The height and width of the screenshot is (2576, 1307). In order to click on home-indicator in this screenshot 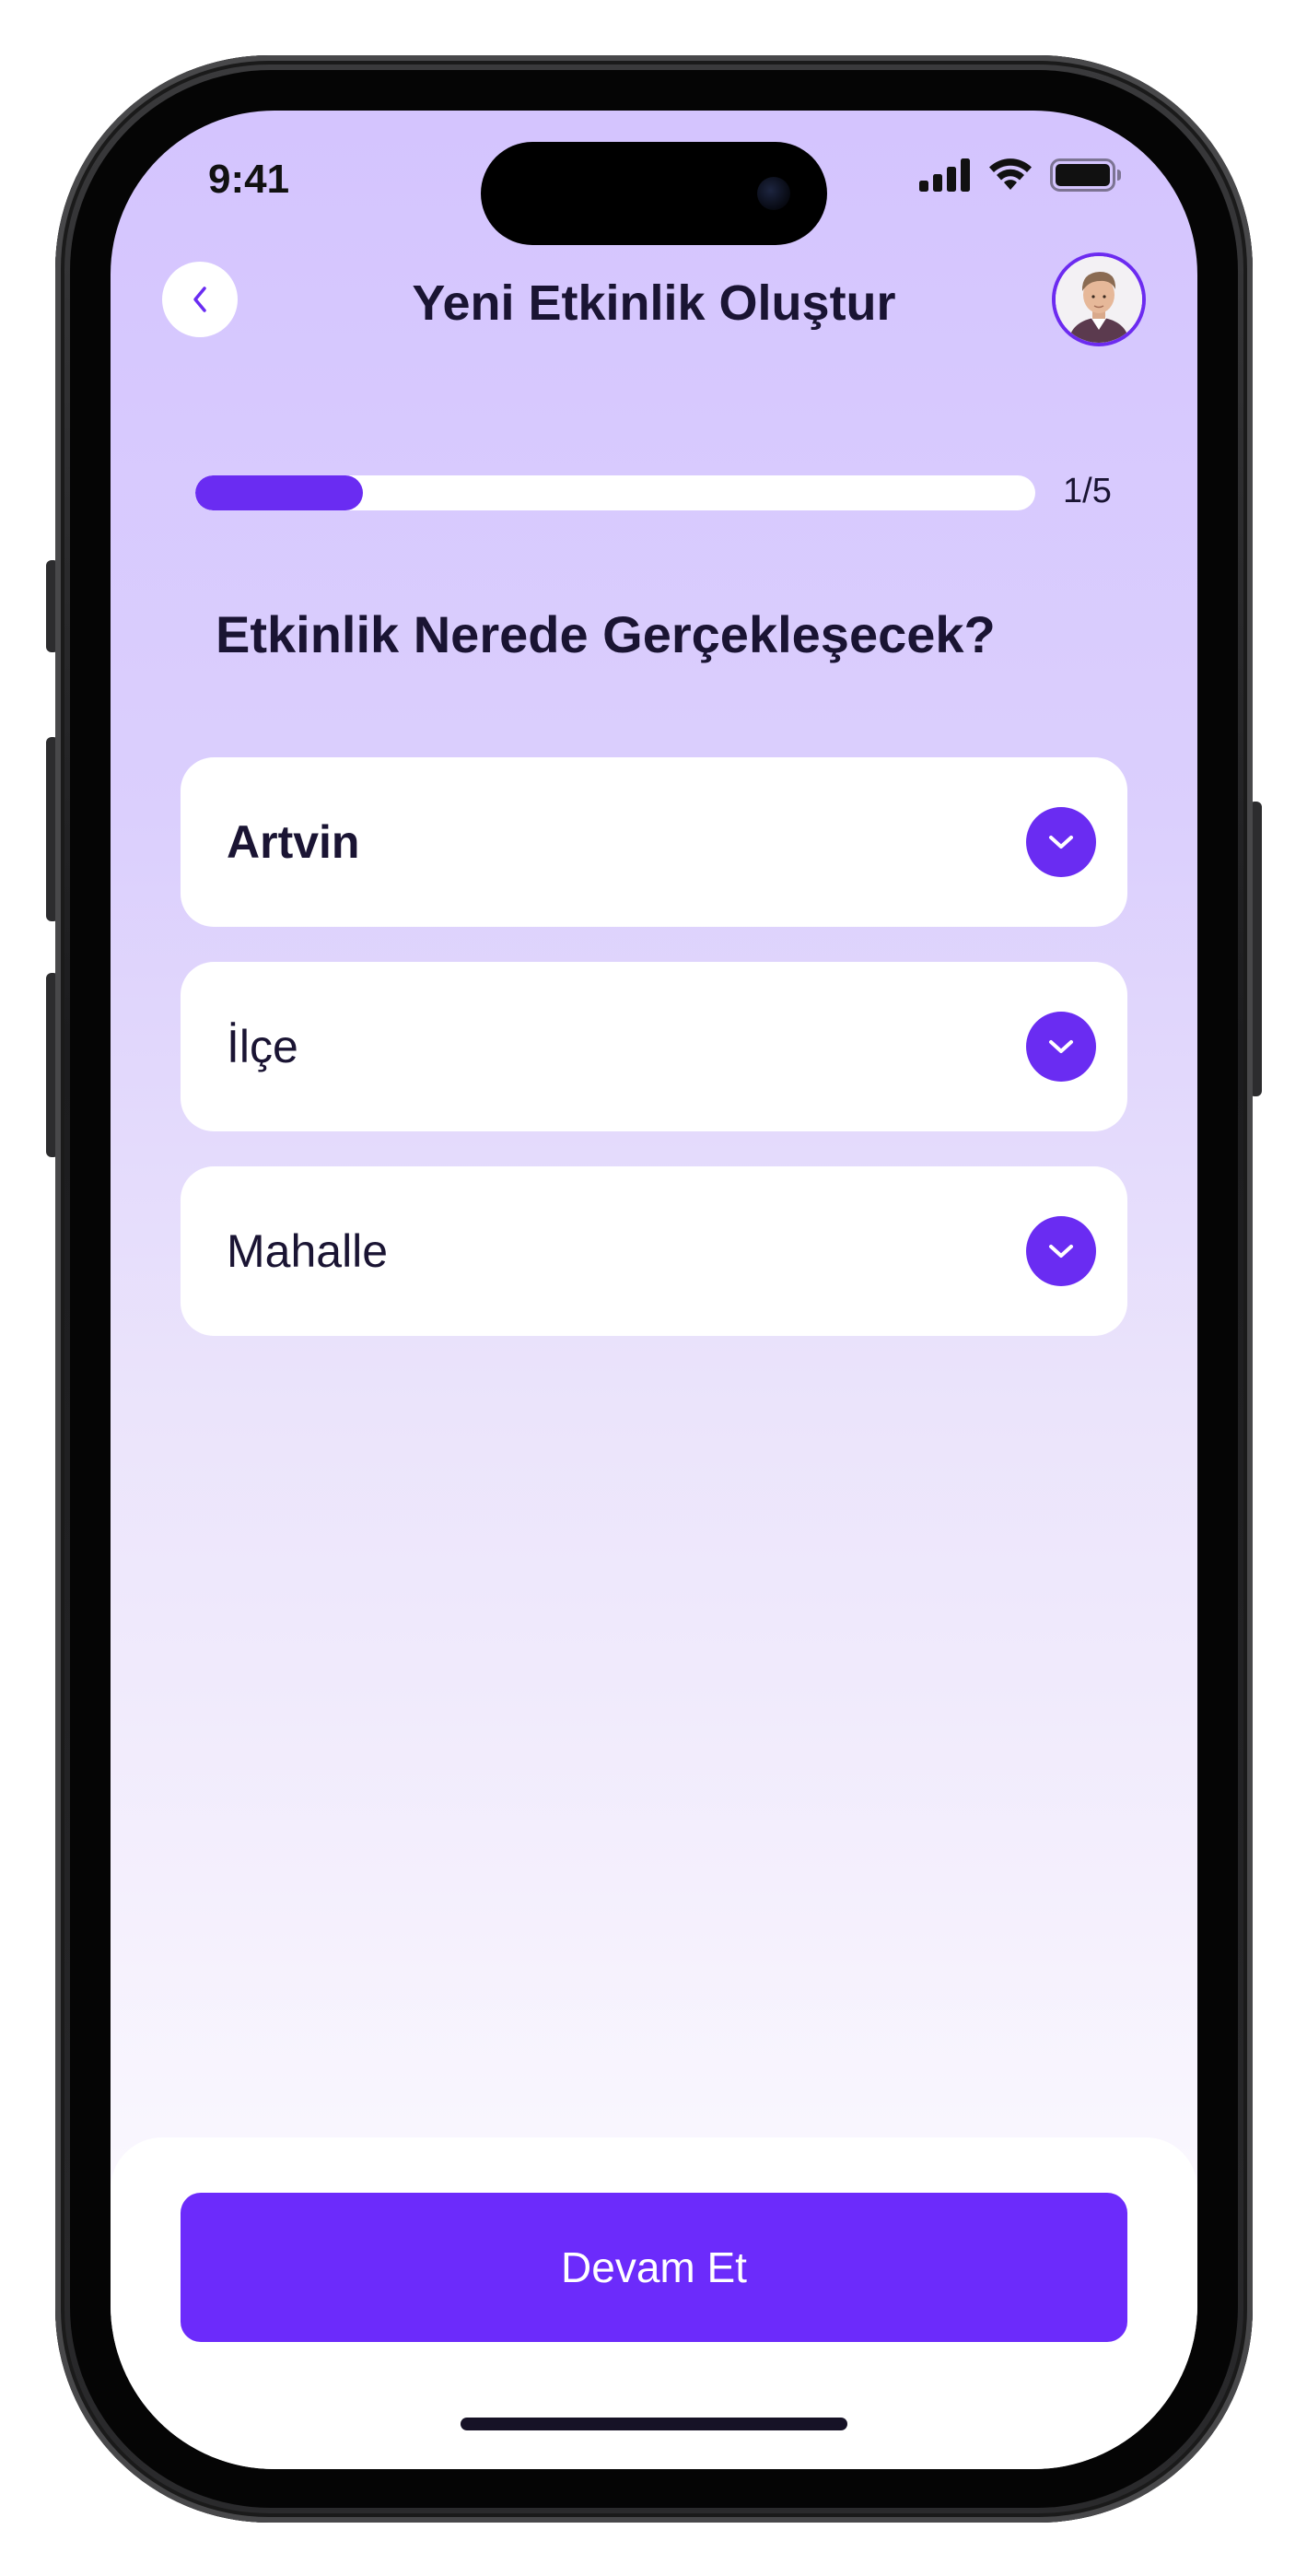, I will do `click(654, 2424)`.